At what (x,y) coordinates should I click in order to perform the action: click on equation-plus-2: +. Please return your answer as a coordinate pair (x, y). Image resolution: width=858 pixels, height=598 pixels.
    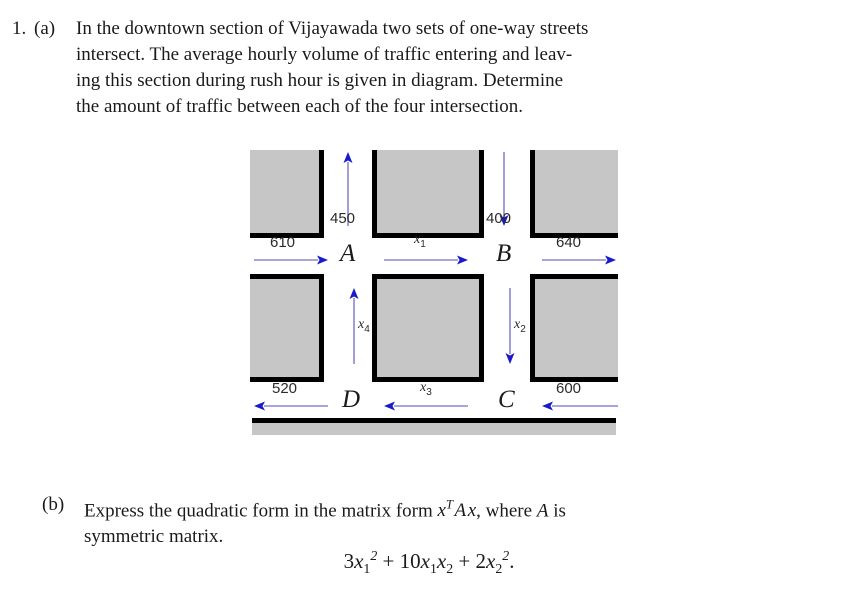
    Looking at the image, I should click on (464, 561).